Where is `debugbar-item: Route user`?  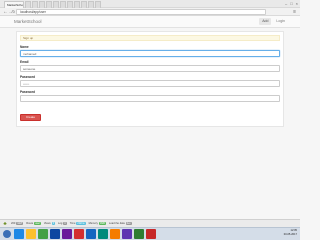 debugbar-item: Route user is located at coordinates (33, 224).